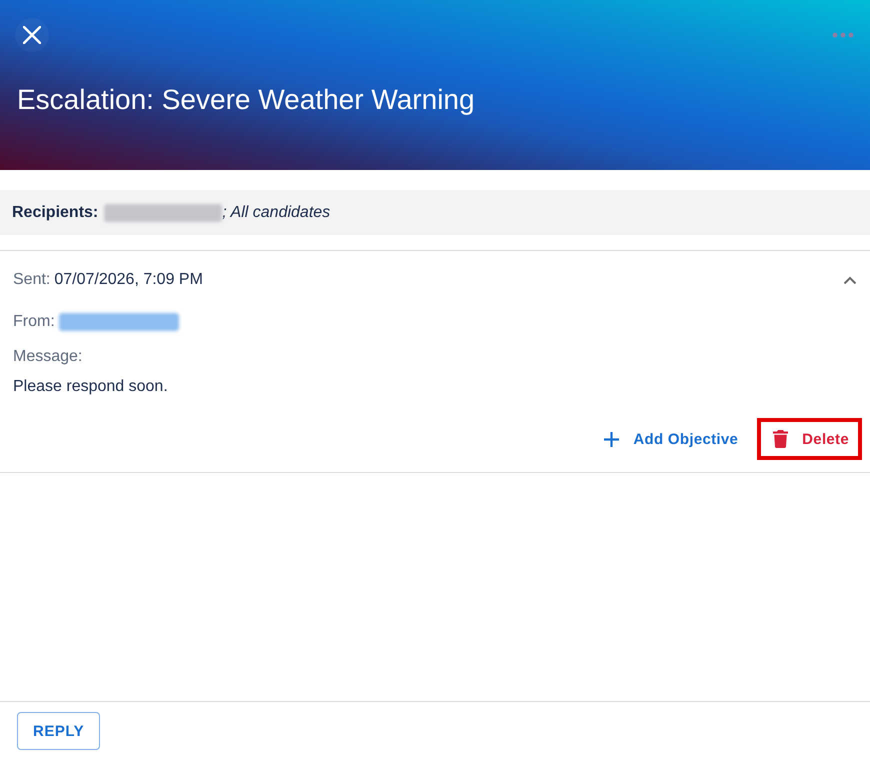  I want to click on recipients-text: ; All candidates, so click(276, 213).